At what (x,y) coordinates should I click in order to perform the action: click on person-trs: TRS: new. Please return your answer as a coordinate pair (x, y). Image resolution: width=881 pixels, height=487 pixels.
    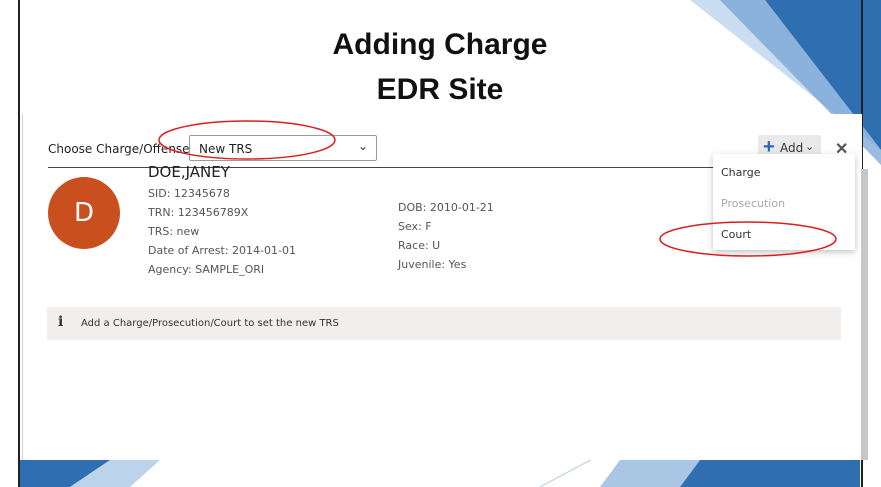
    Looking at the image, I should click on (174, 231).